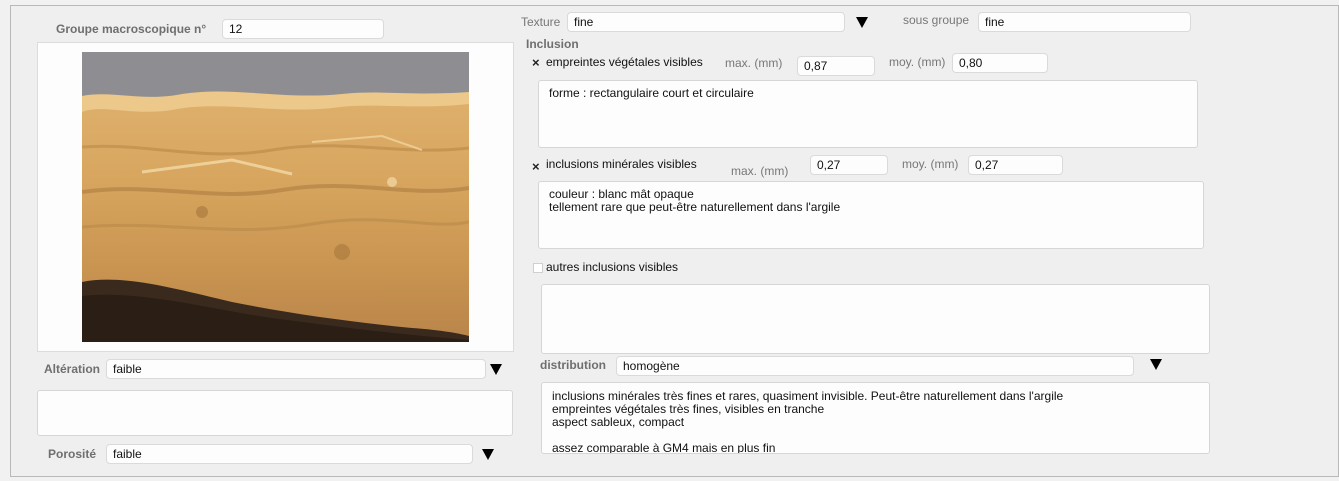  Describe the element at coordinates (538, 268) in the screenshot. I see `autres-checkbox` at that location.